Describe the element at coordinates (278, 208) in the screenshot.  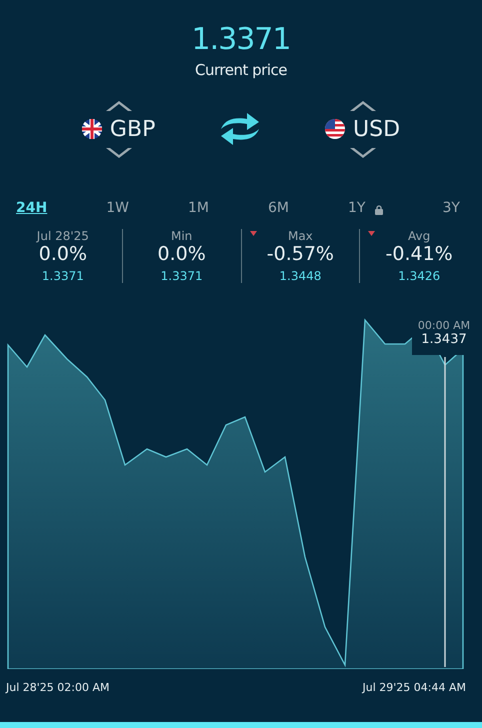
I see `period-tab: 6M` at that location.